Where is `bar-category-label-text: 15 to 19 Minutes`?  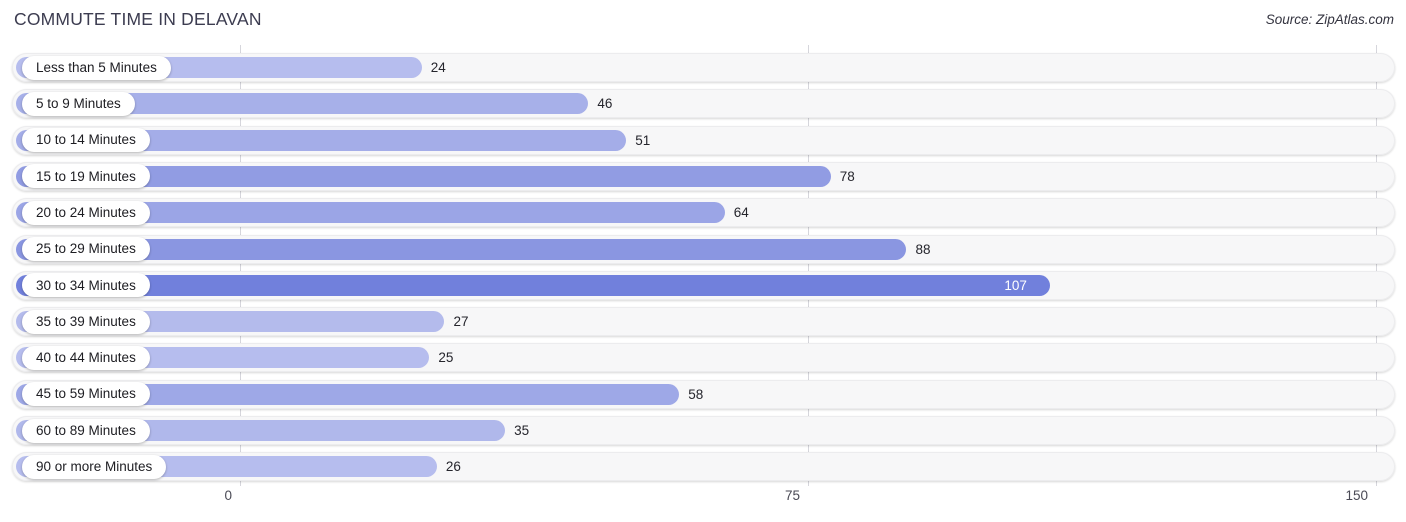
bar-category-label-text: 15 to 19 Minutes is located at coordinates (86, 176).